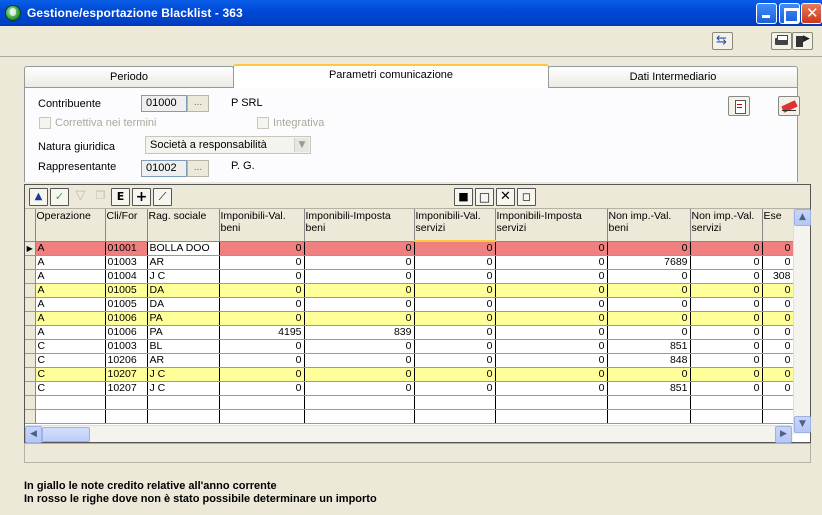  What do you see at coordinates (126, 332) in the screenshot?
I see `table-cell-clifor: 01006` at bounding box center [126, 332].